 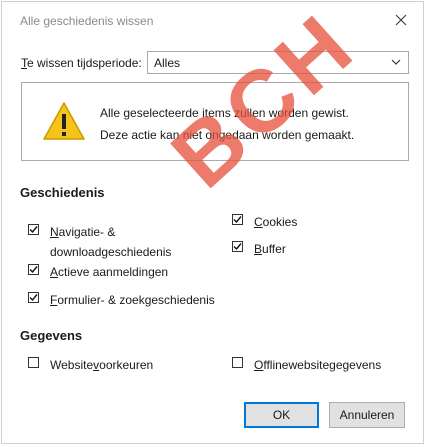 I want to click on history-heading: Geschiedenis, so click(x=62, y=192).